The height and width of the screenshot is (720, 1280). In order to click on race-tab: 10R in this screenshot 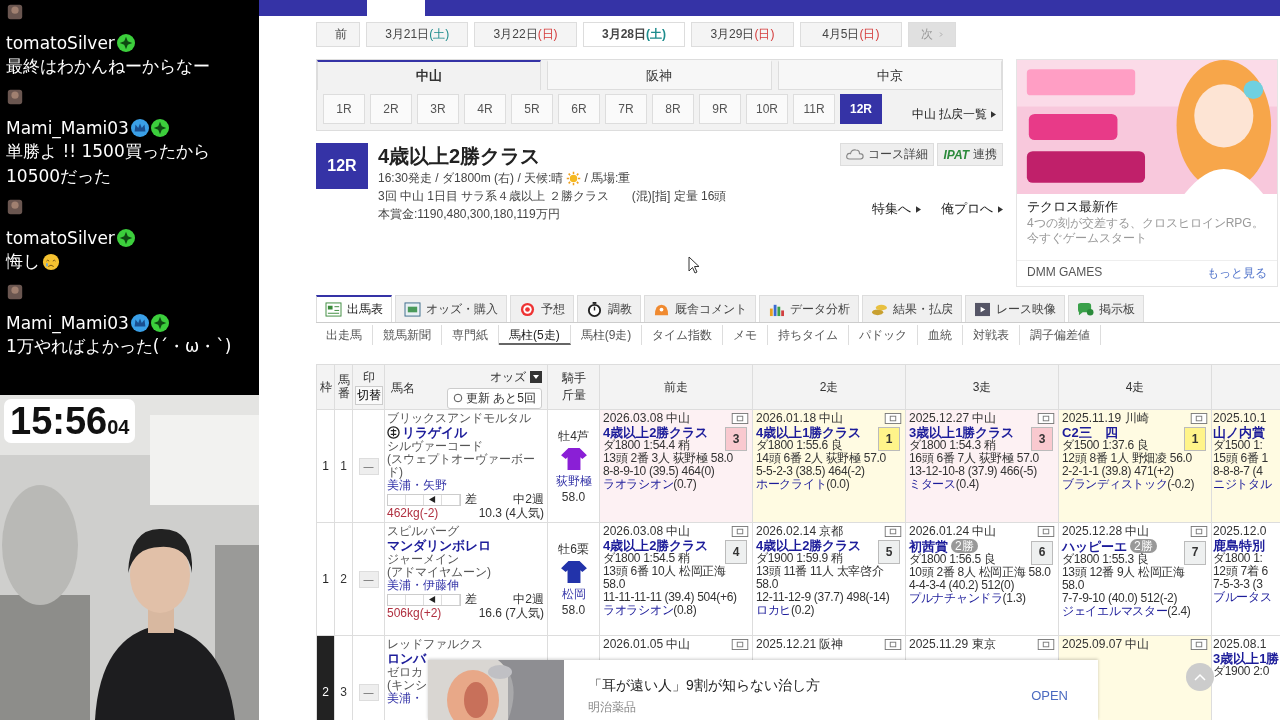, I will do `click(767, 109)`.